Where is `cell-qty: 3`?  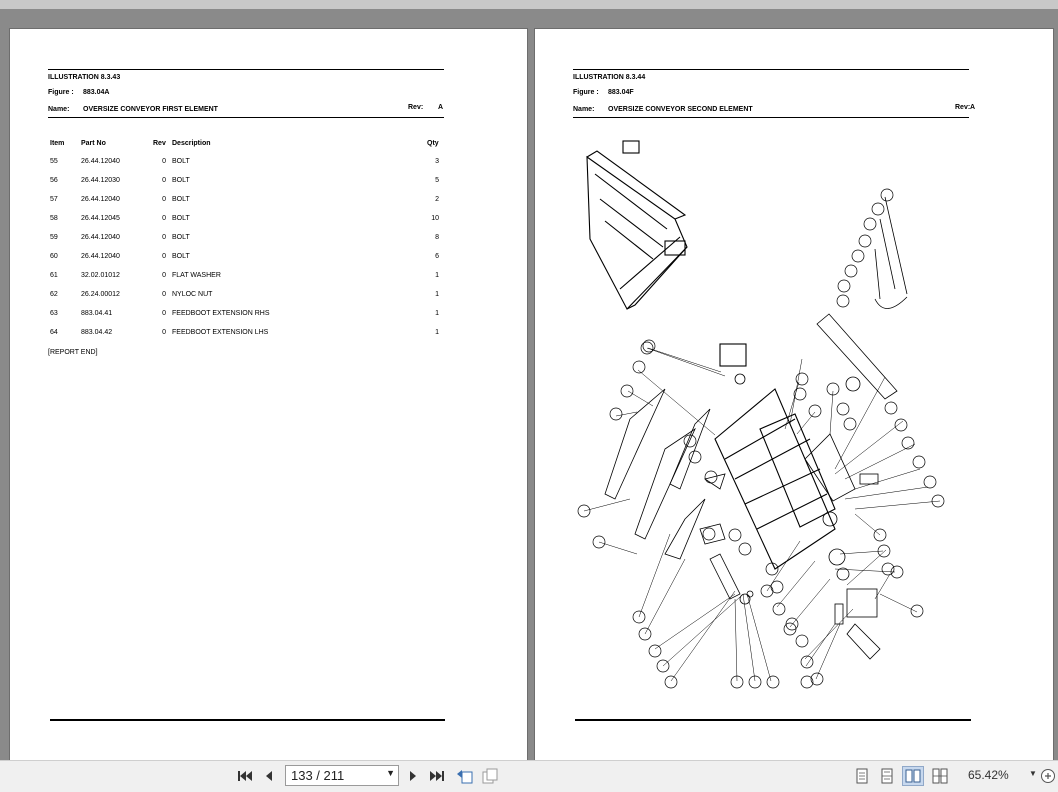
cell-qty: 3 is located at coordinates (437, 161).